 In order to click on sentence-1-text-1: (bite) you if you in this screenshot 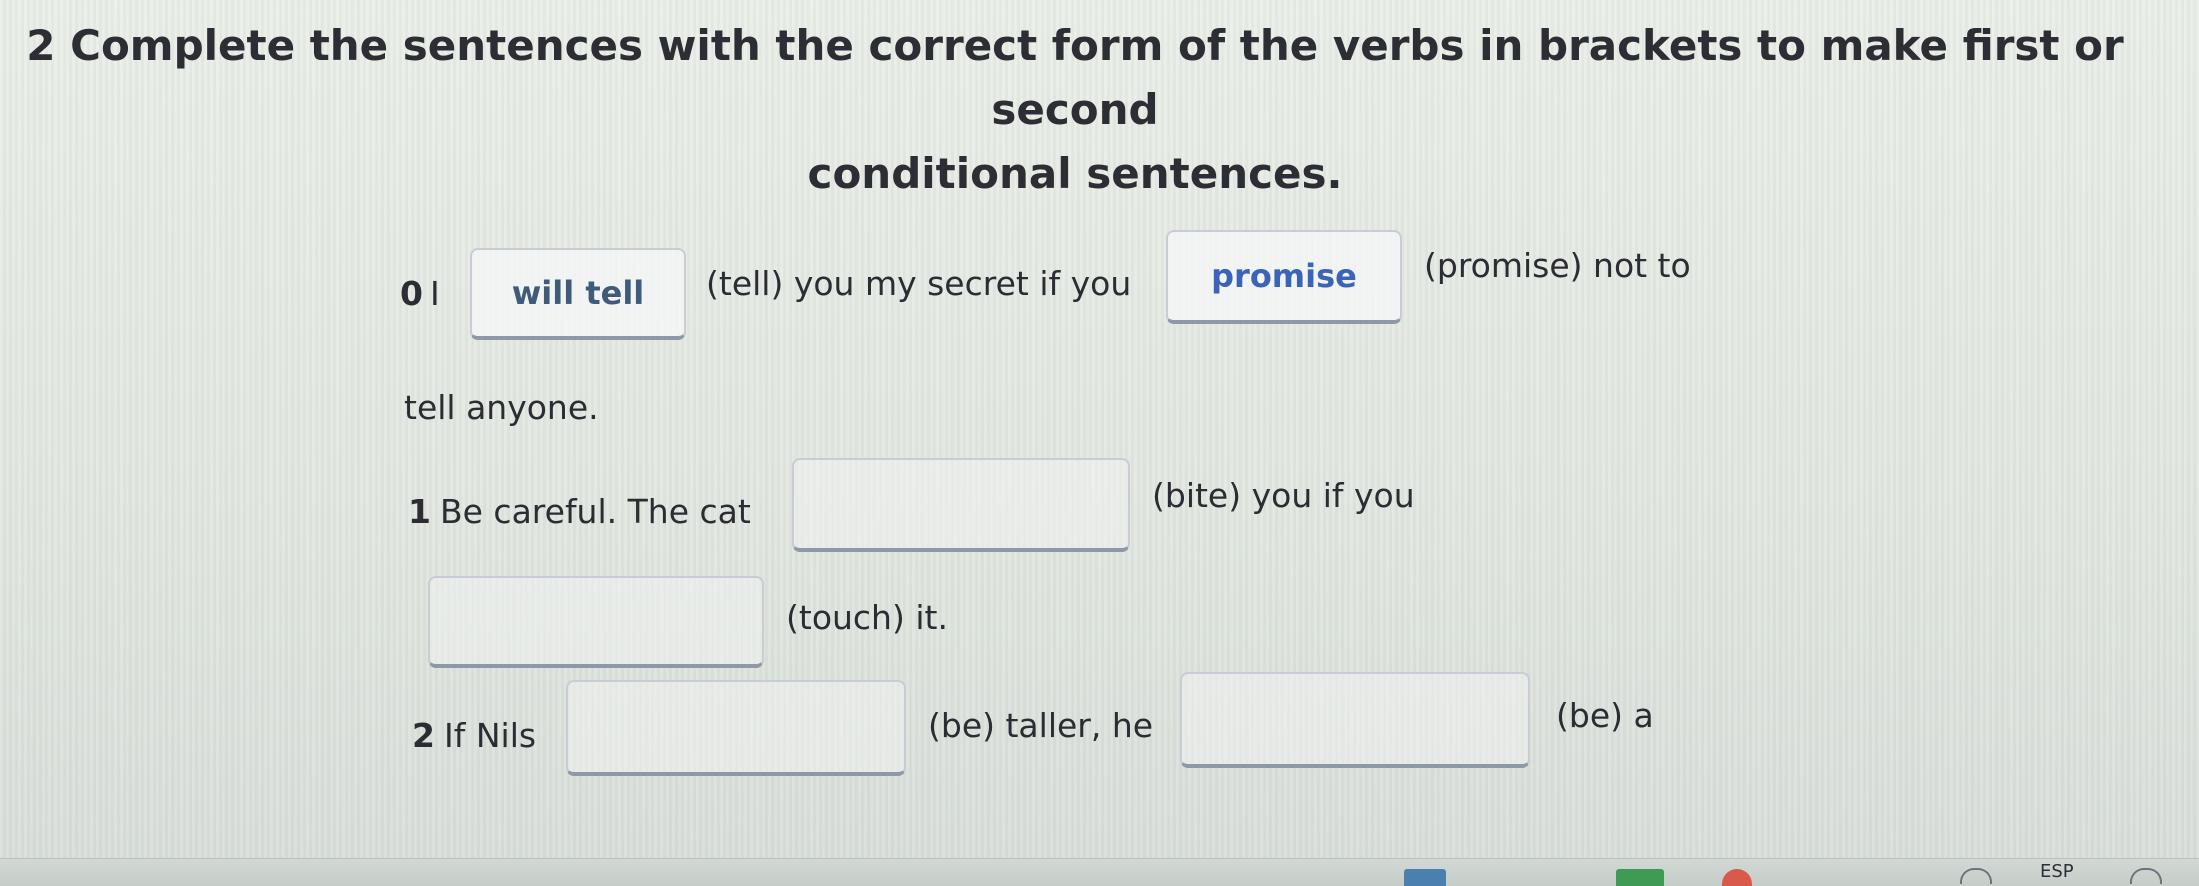, I will do `click(1283, 495)`.